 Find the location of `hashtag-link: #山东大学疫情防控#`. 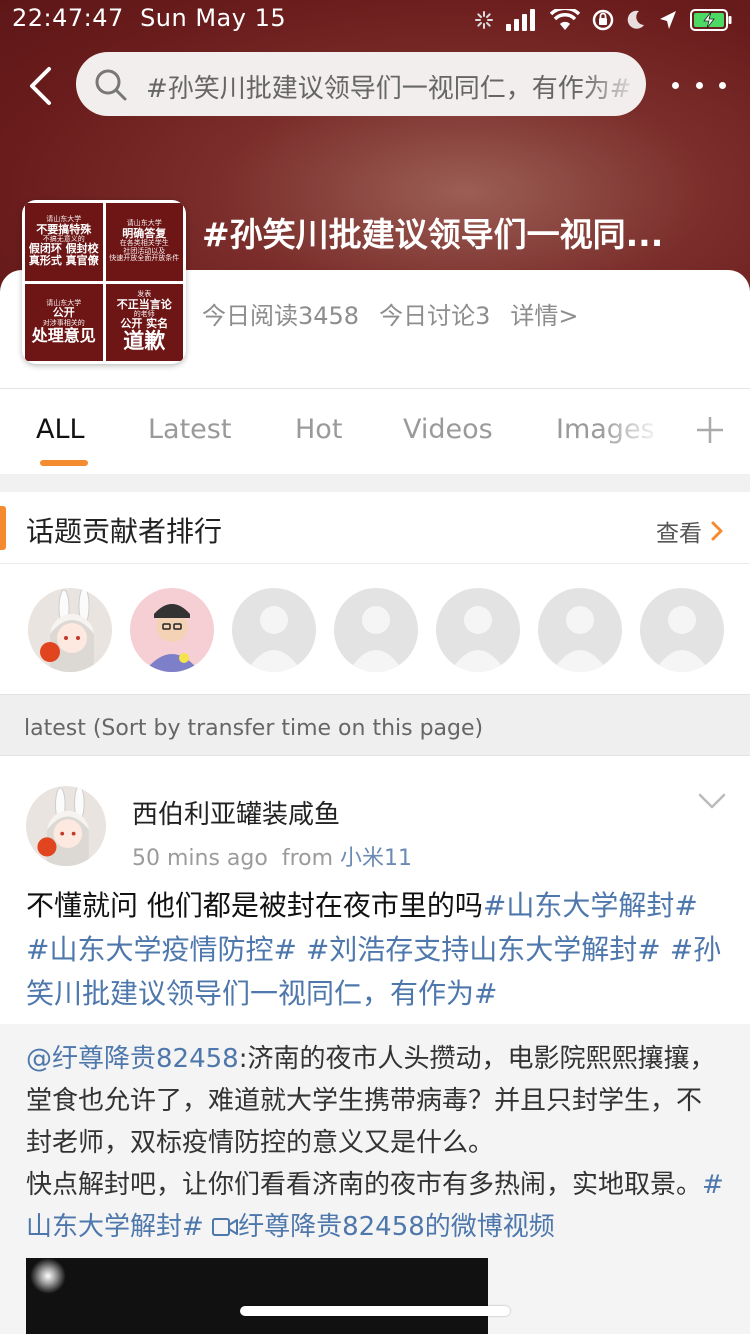

hashtag-link: #山东大学疫情防控# is located at coordinates (161, 949).